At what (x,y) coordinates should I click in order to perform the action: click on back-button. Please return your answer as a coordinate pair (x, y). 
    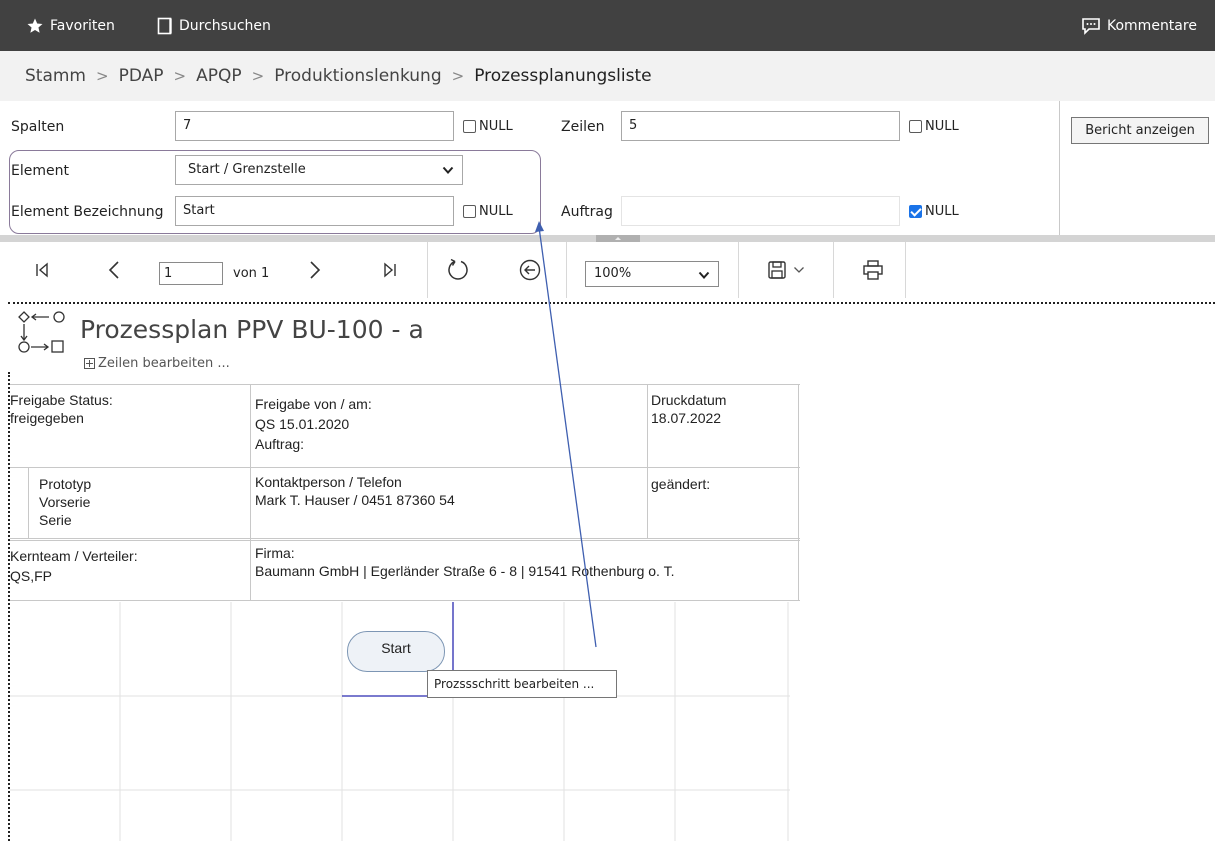
    Looking at the image, I should click on (530, 270).